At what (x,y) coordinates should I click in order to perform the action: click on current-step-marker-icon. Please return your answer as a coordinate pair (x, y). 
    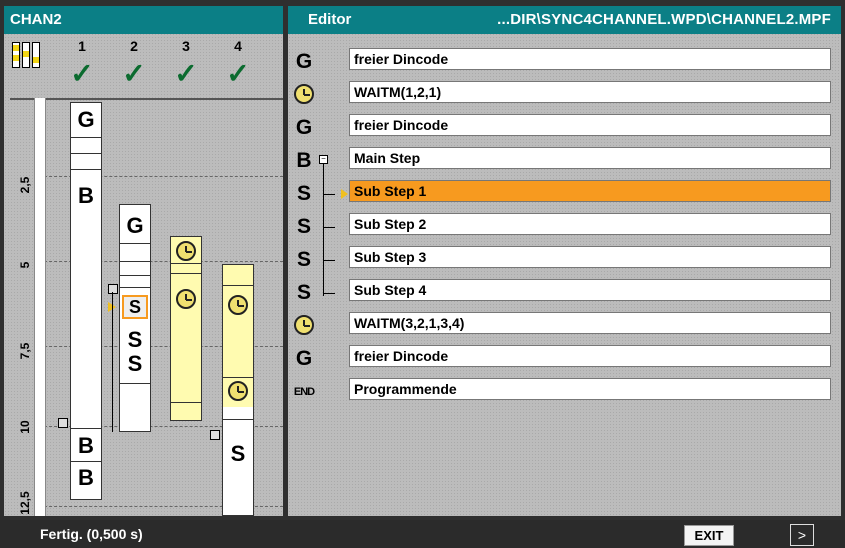
    Looking at the image, I should click on (344, 194).